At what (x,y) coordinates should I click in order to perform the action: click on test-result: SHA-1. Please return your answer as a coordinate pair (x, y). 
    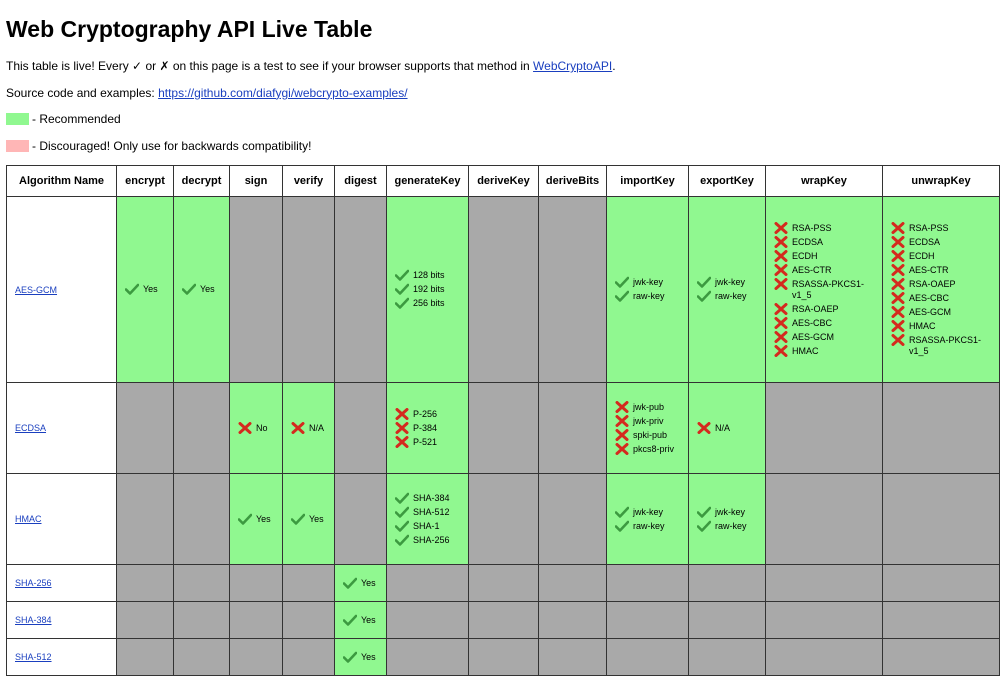
    Looking at the image, I should click on (422, 526).